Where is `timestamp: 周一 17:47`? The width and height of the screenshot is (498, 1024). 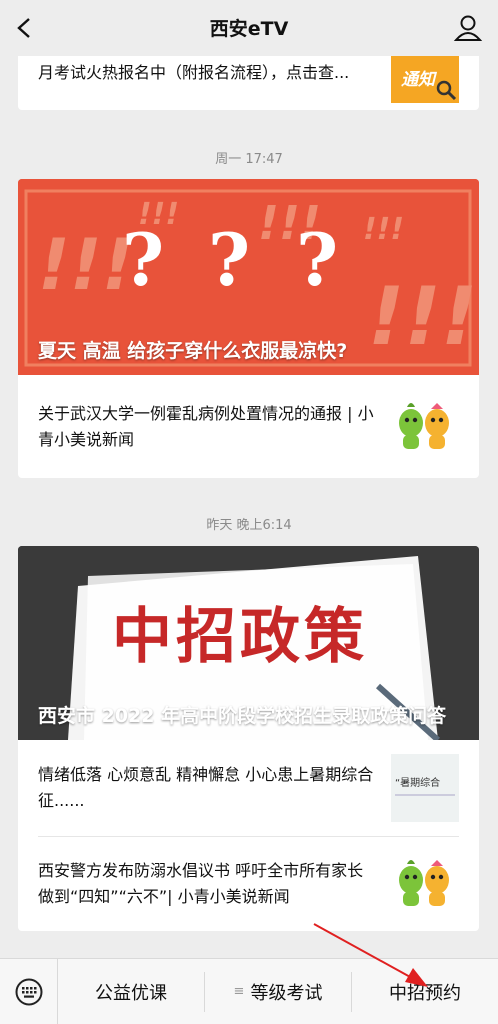
timestamp: 周一 17:47 is located at coordinates (249, 159).